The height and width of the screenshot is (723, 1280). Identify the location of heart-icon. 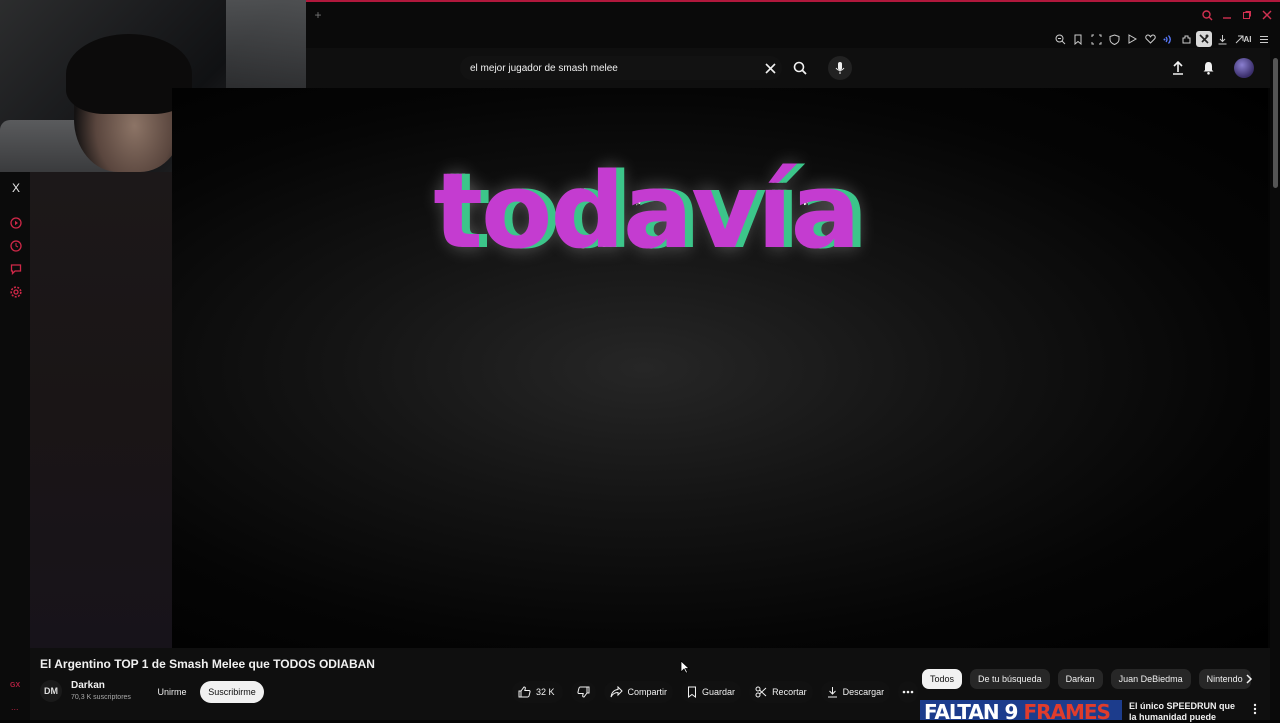
(1150, 39).